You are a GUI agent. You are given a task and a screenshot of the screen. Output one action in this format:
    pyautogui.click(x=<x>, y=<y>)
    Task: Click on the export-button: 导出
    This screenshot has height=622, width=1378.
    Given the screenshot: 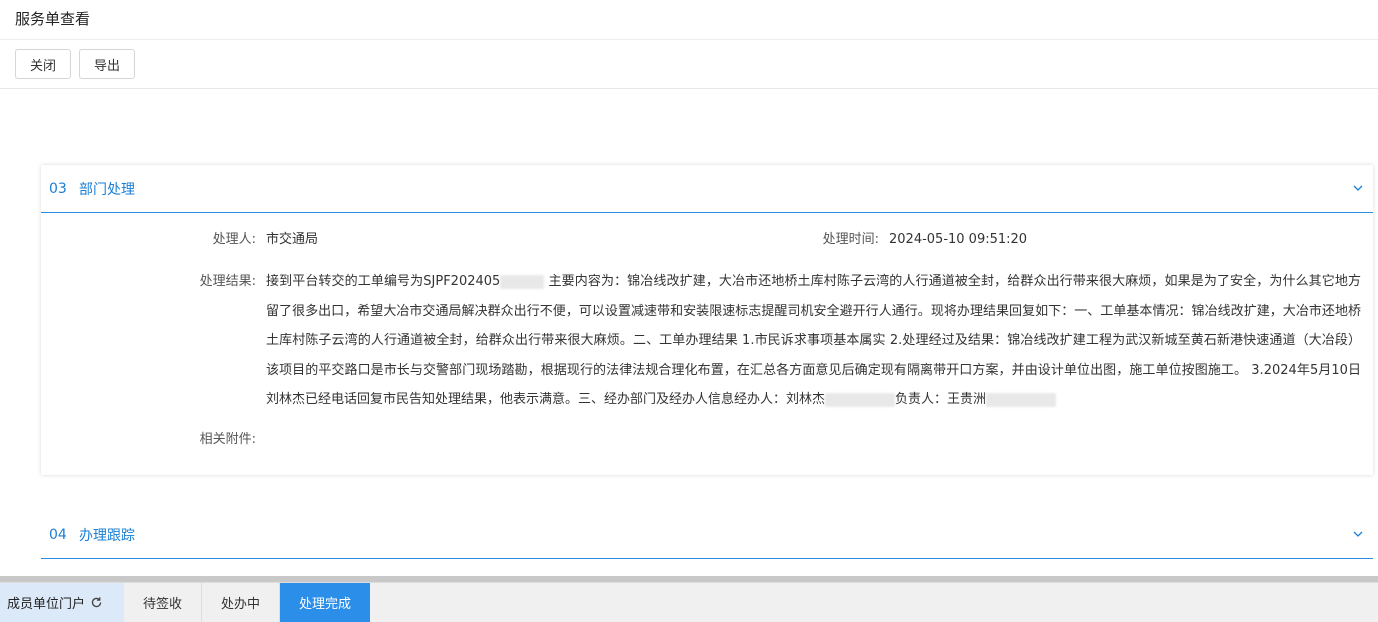 What is the action you would take?
    pyautogui.click(x=107, y=64)
    